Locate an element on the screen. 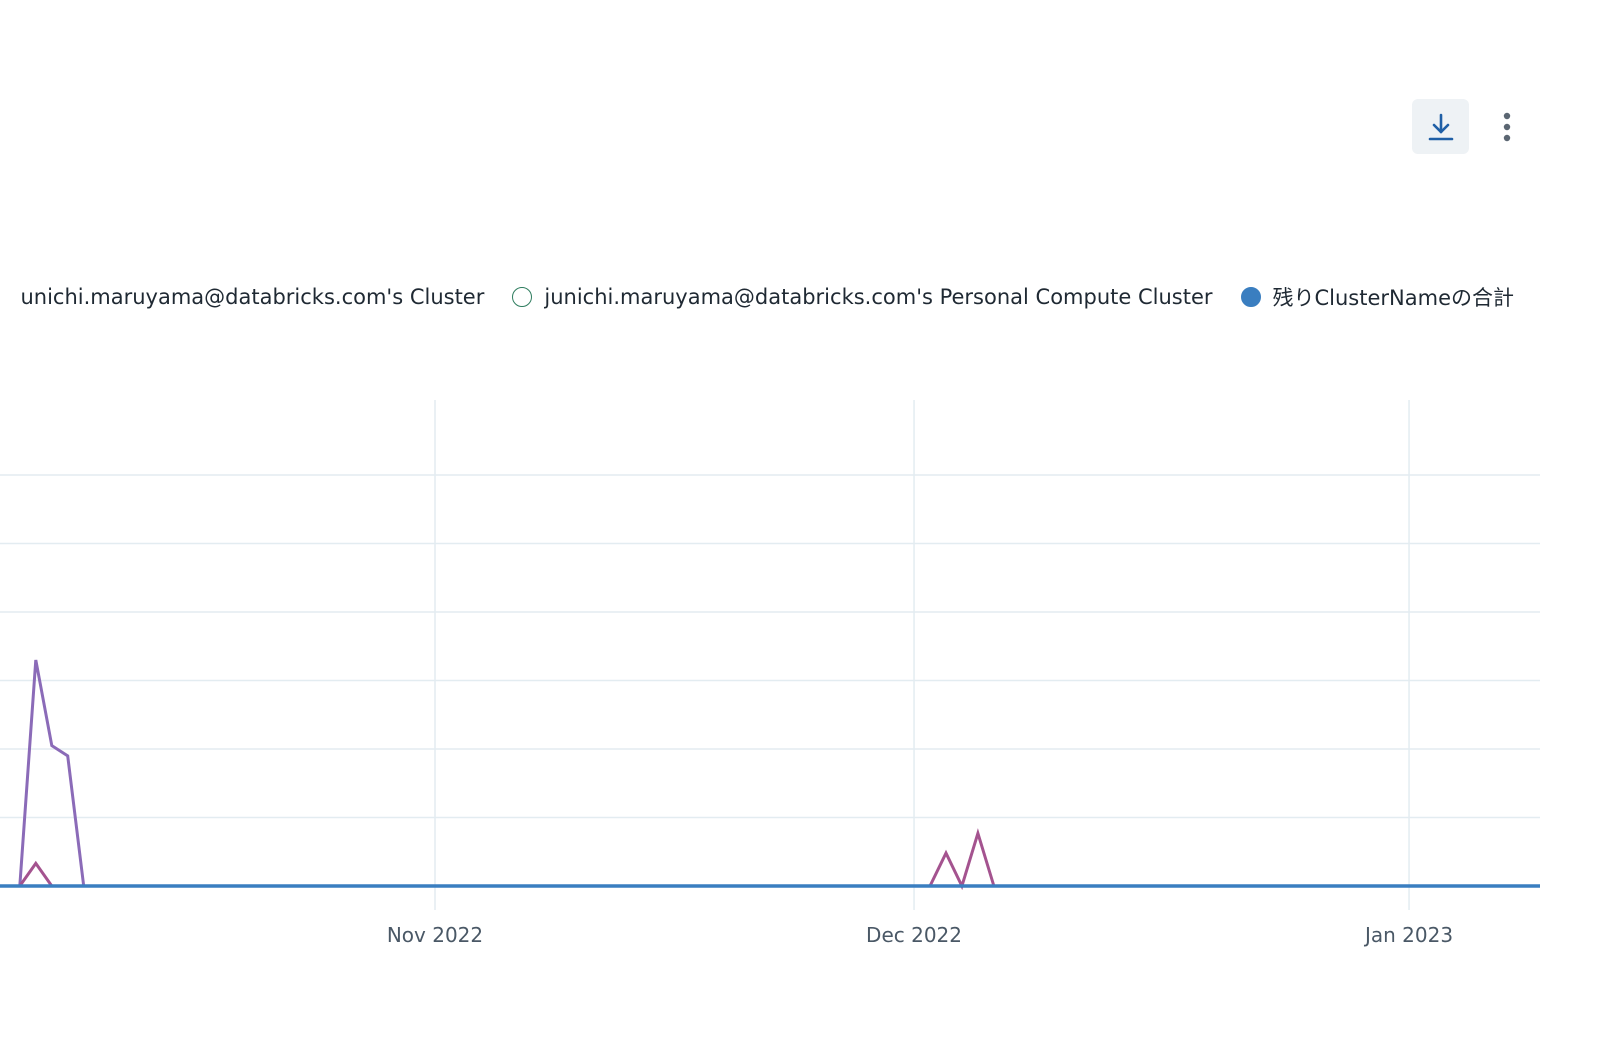 This screenshot has height=1042, width=1604. x-axis: Nov 2022 Dec 2022 Jan 2023 is located at coordinates (920, 935).